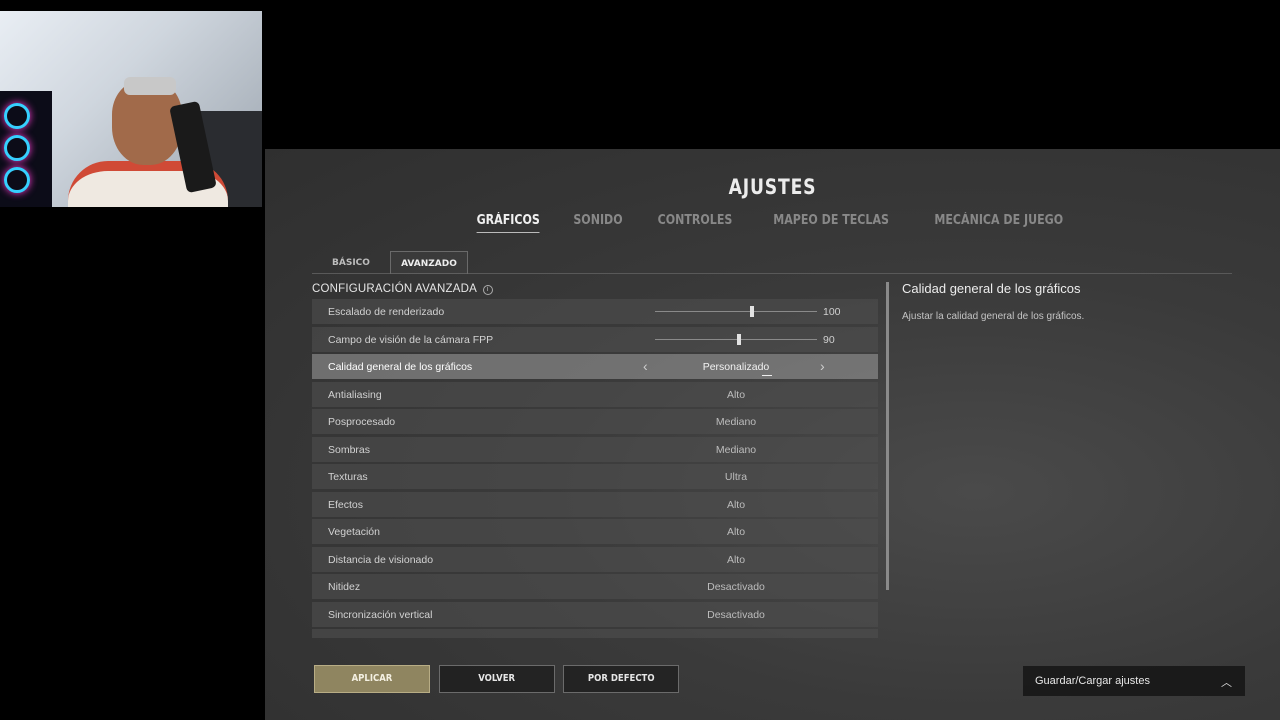 The width and height of the screenshot is (1280, 720). I want to click on default-button: POR DEFECTO, so click(621, 679).